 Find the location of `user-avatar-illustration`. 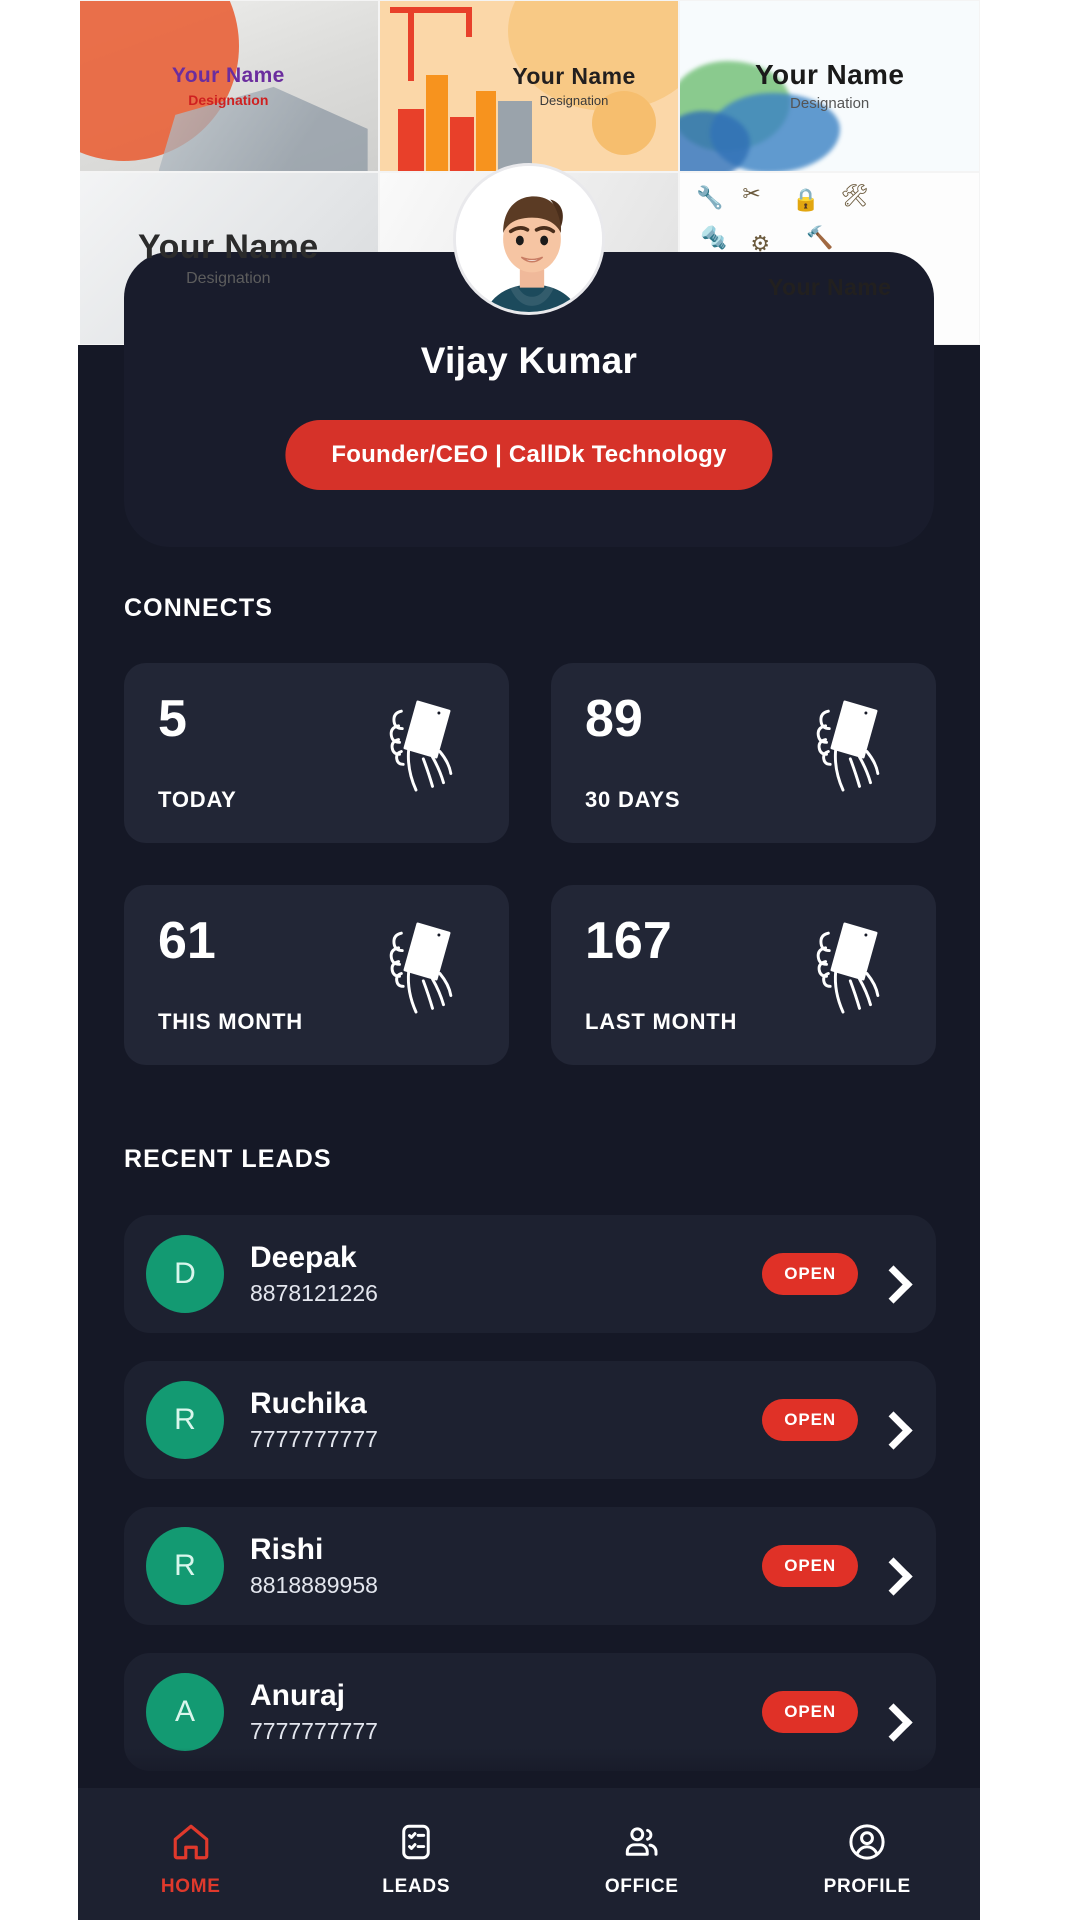

user-avatar-illustration is located at coordinates (529, 239).